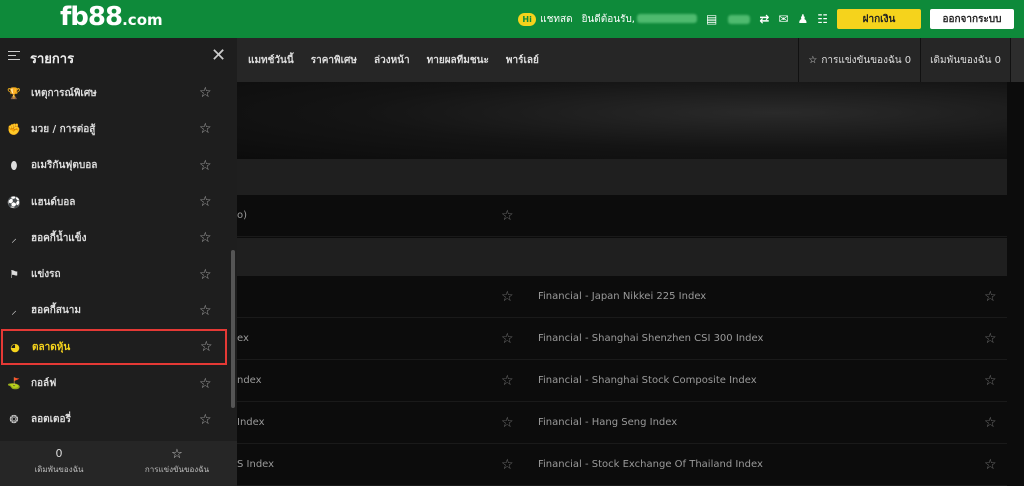 The image size is (1024, 486). I want to click on live-chat-link: Hi แชทสด, so click(545, 19).